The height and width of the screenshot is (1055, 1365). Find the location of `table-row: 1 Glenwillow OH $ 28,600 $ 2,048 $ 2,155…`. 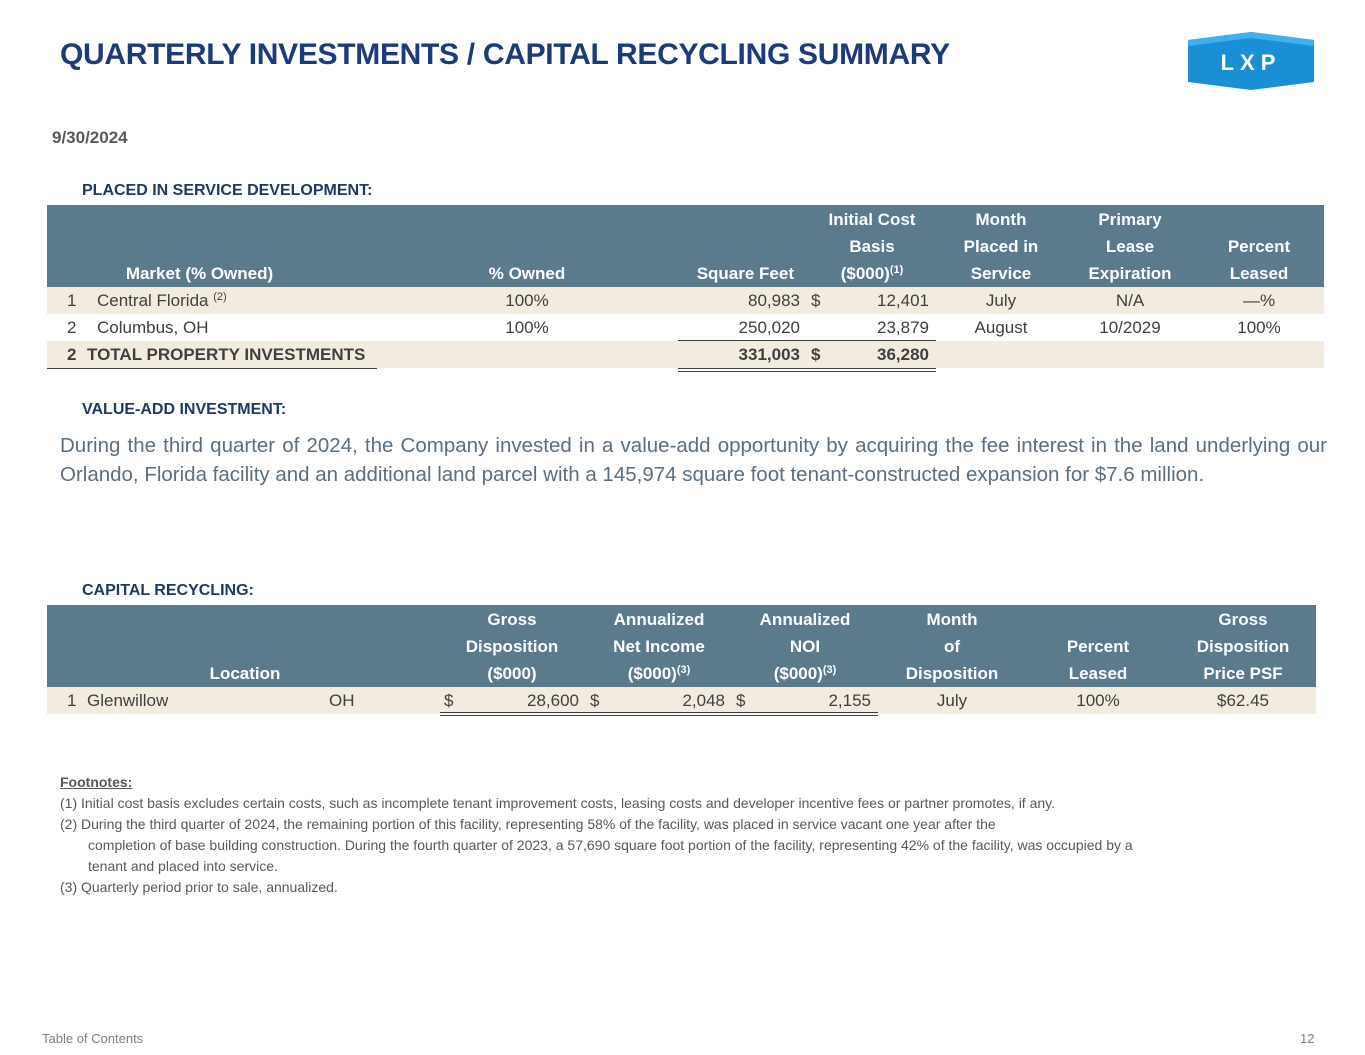

table-row: 1 Glenwillow OH $ 28,600 $ 2,048 $ 2,155… is located at coordinates (681, 700).